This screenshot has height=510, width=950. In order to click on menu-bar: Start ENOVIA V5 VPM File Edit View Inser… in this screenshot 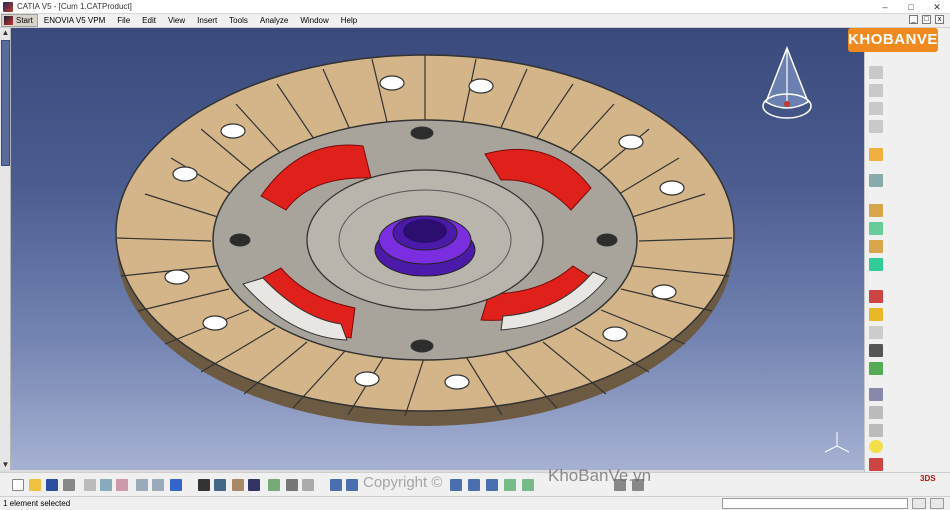, I will do `click(475, 21)`.